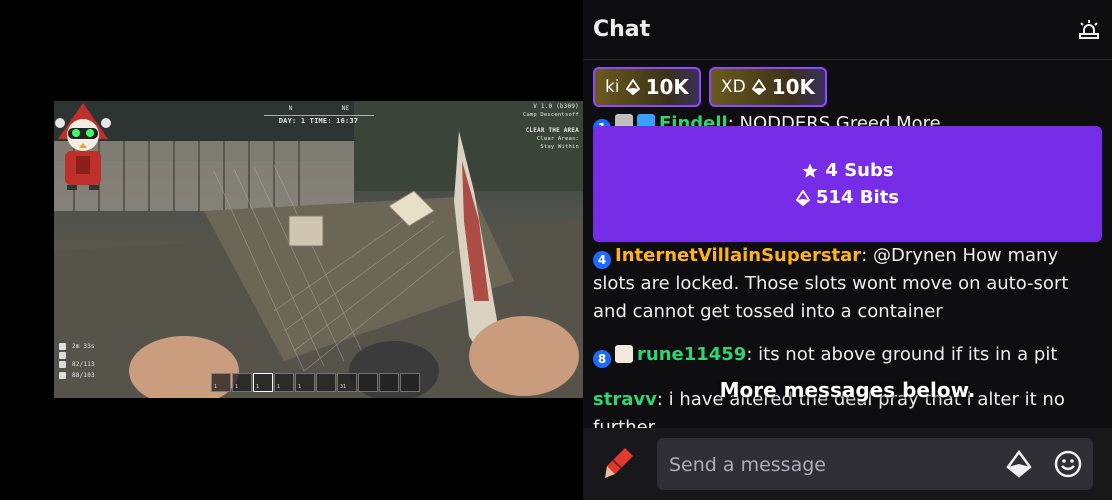 This screenshot has height=500, width=1112. I want to click on quest-tracker: CLEAR THE AREA Clear Areas: Stay Within, so click(552, 139).